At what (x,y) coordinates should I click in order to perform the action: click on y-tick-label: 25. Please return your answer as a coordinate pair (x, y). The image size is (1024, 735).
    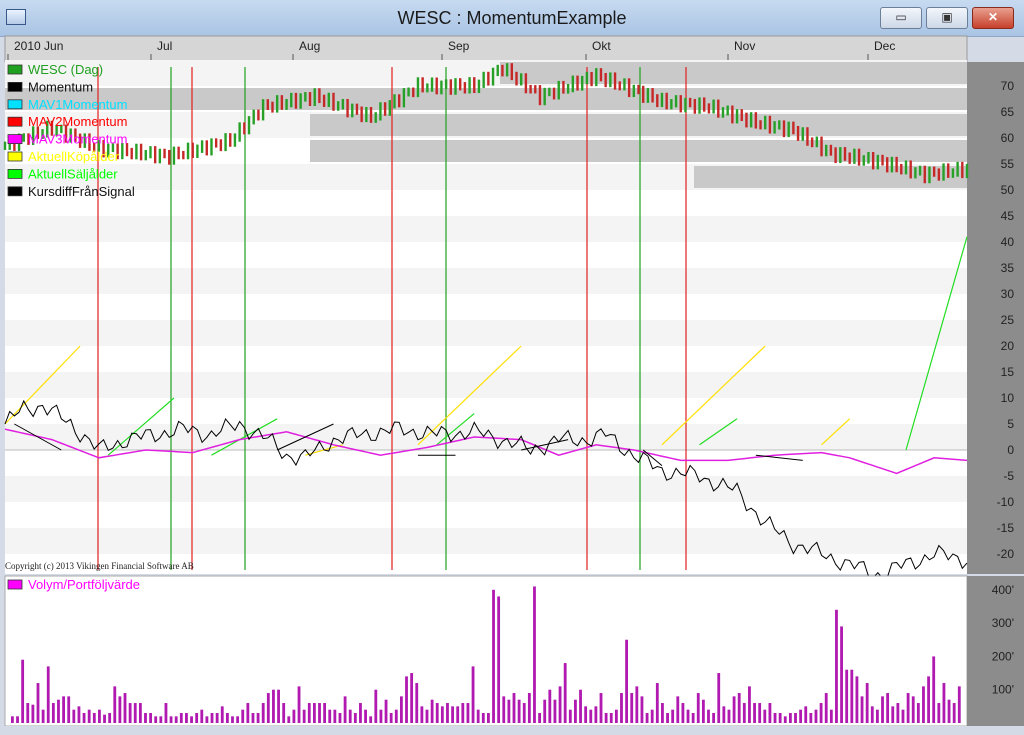
    Looking at the image, I should click on (1008, 320).